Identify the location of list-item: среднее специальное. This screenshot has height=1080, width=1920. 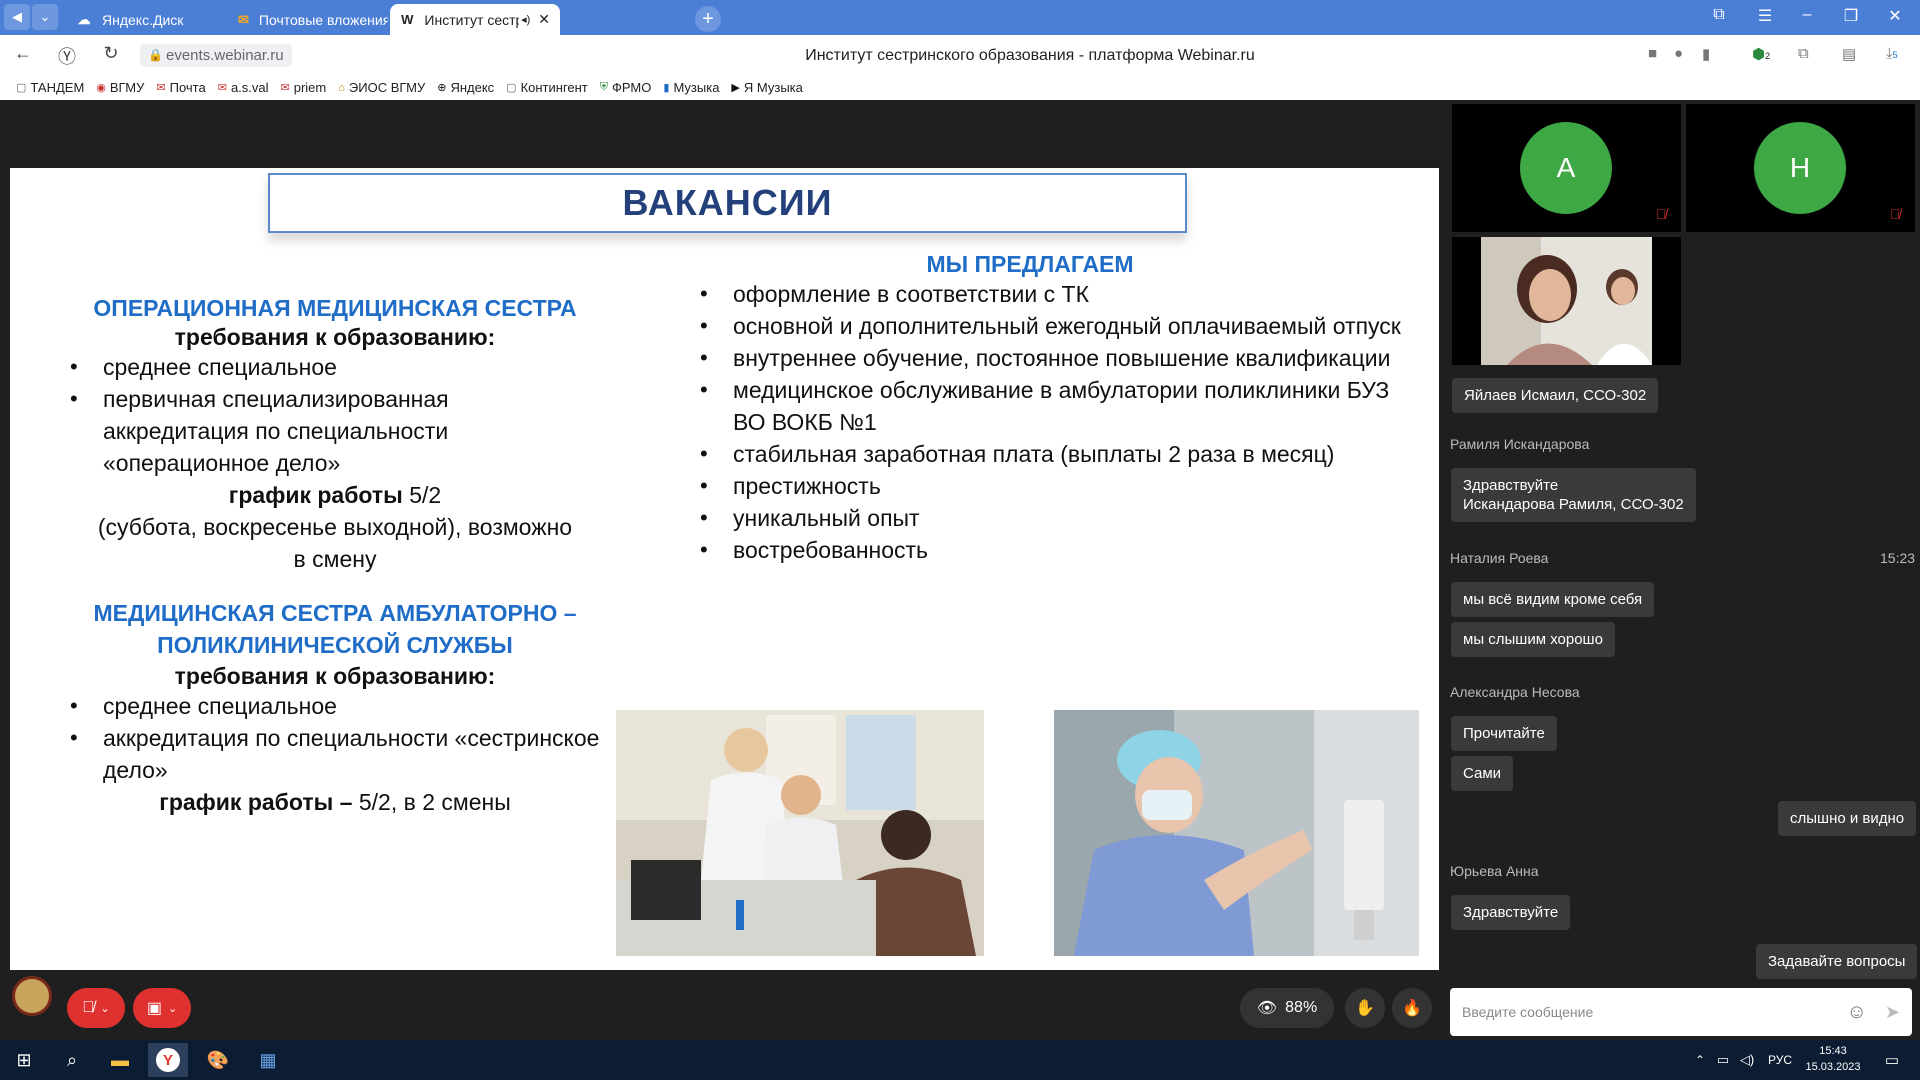
(335, 367).